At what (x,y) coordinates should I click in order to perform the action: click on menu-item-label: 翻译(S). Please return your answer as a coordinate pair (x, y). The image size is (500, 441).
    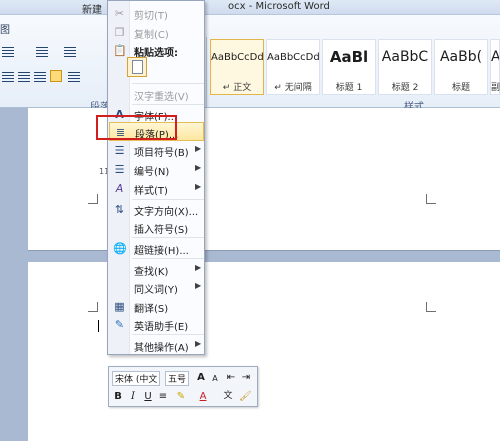
    Looking at the image, I should click on (151, 309).